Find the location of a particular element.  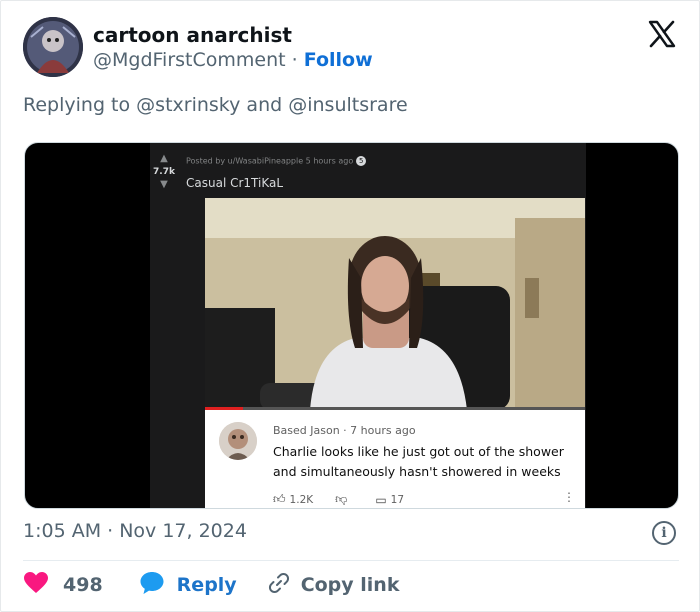

author-handle: @MgdFirstComment is located at coordinates (189, 60).